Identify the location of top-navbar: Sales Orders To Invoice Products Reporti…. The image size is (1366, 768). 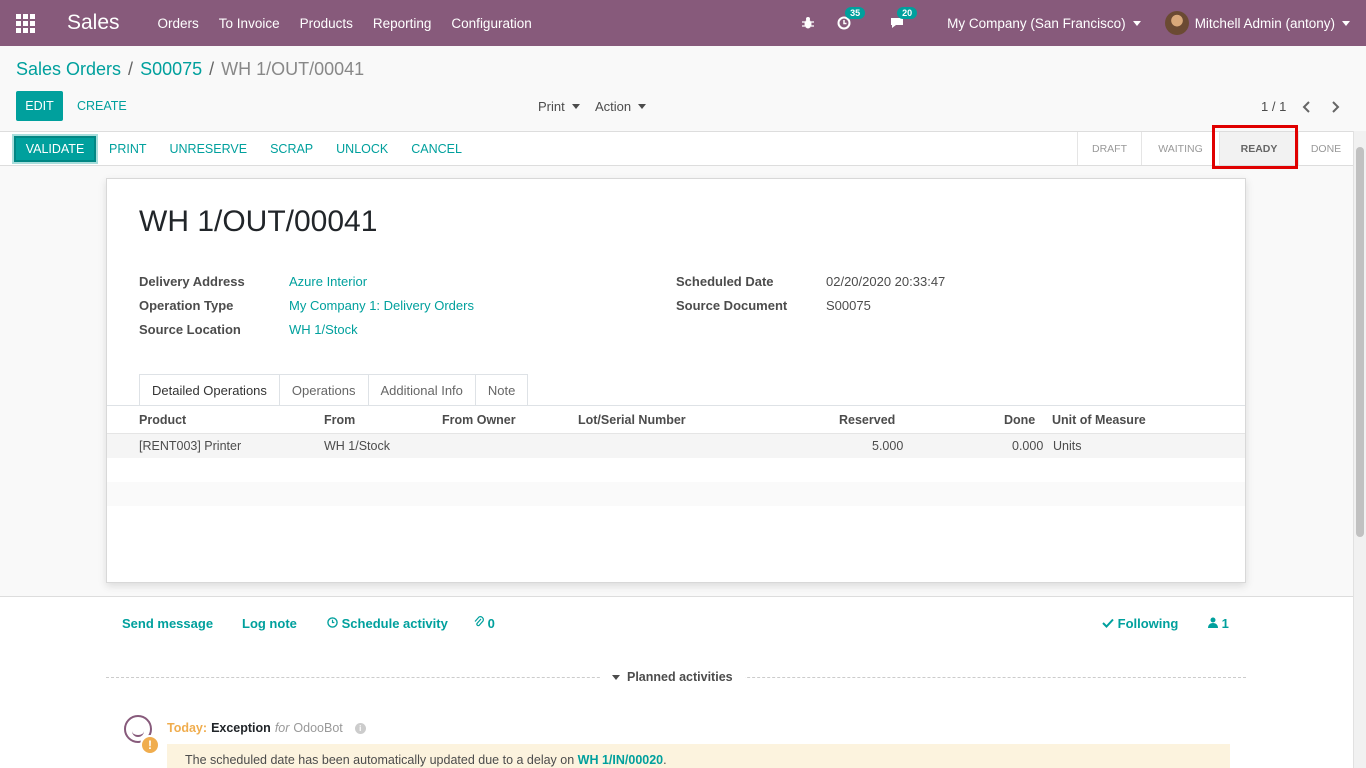
(683, 23).